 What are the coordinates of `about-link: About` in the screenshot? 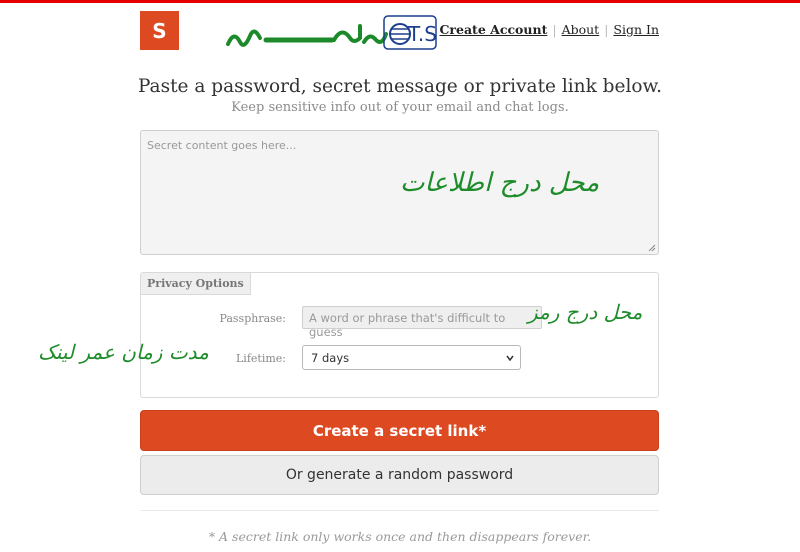 It's located at (581, 29).